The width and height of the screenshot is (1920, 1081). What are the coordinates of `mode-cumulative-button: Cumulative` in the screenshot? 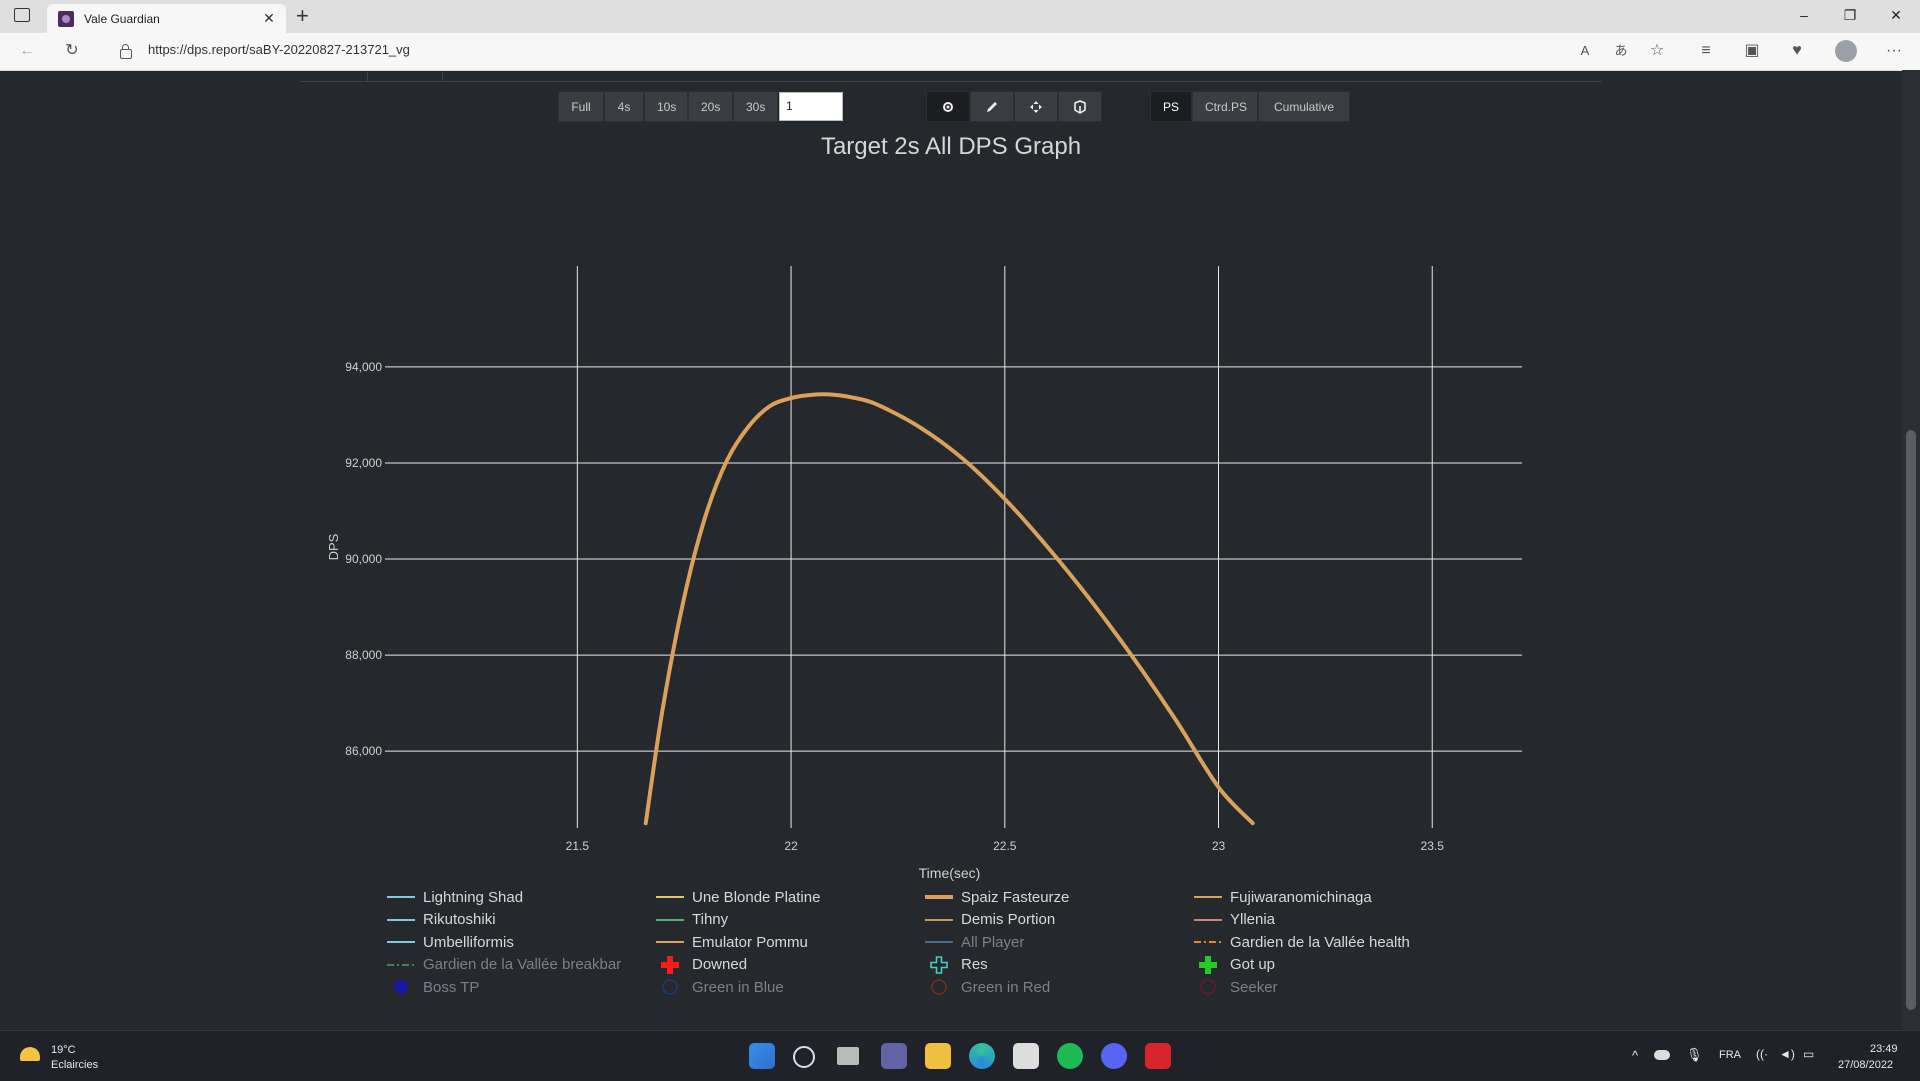 It's located at (1304, 106).